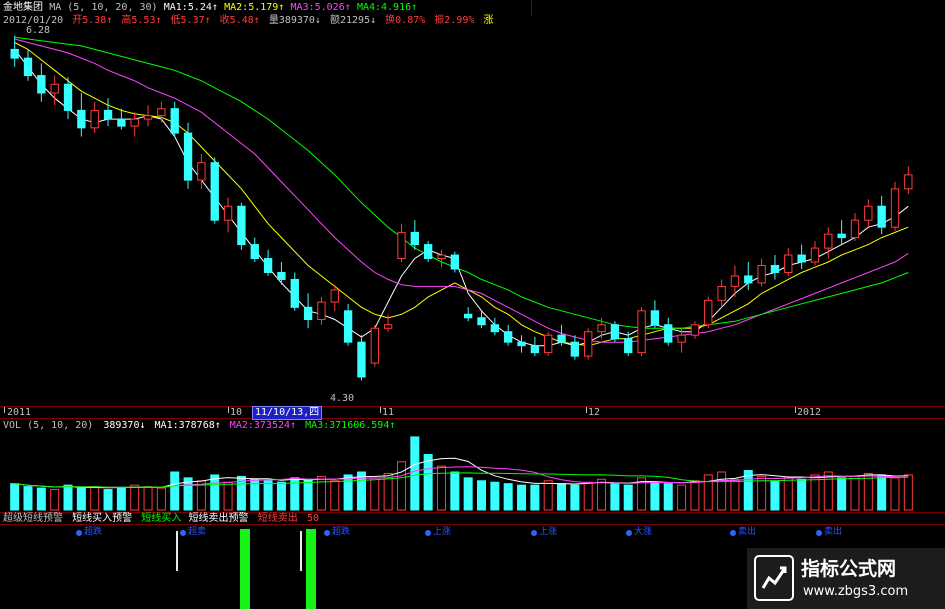 The image size is (945, 609). Describe the element at coordinates (245, 569) in the screenshot. I see `buy-signal-bar` at that location.